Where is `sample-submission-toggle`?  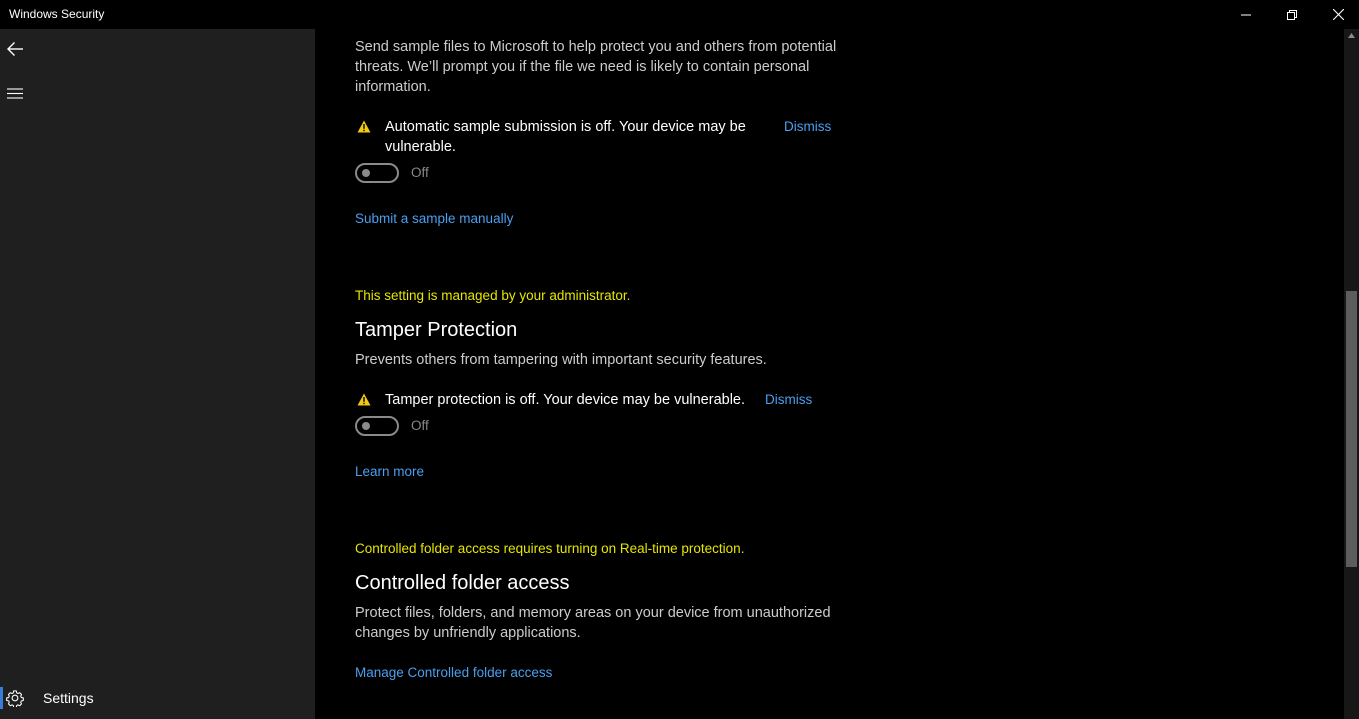 sample-submission-toggle is located at coordinates (377, 173).